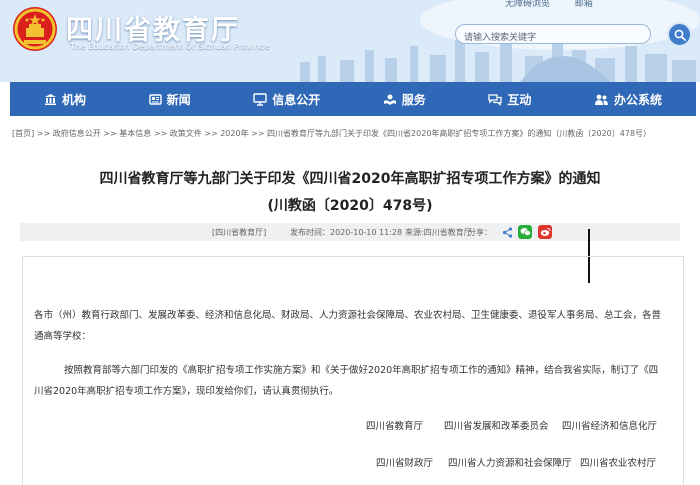 Image resolution: width=700 pixels, height=485 pixels. What do you see at coordinates (495, 99) in the screenshot?
I see `chat-icon` at bounding box center [495, 99].